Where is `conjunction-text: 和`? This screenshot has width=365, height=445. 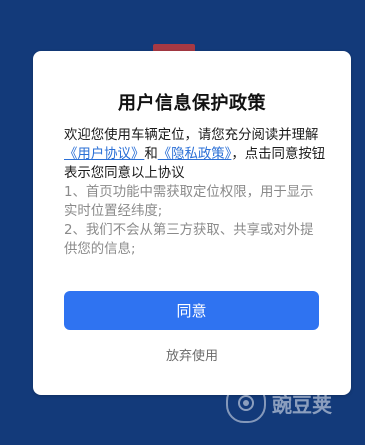
conjunction-text: 和 is located at coordinates (151, 154).